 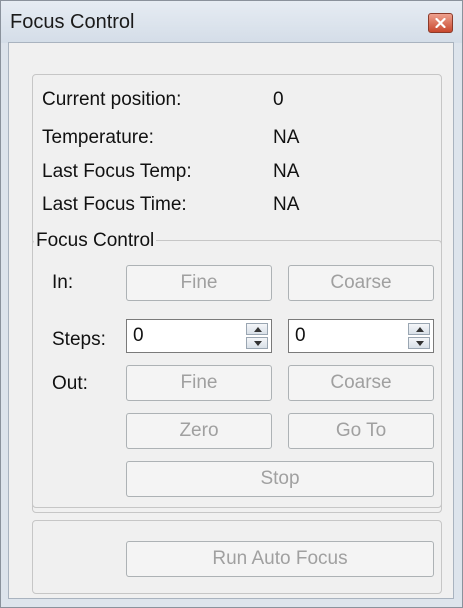 What do you see at coordinates (361, 431) in the screenshot?
I see `goto-button: Go To` at bounding box center [361, 431].